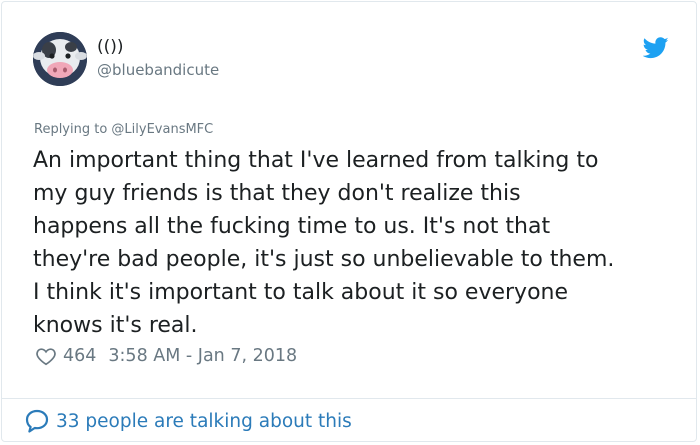 The image size is (700, 445). What do you see at coordinates (123, 129) in the screenshot?
I see `replying-to: Replying to @LilyEvansMFC` at bounding box center [123, 129].